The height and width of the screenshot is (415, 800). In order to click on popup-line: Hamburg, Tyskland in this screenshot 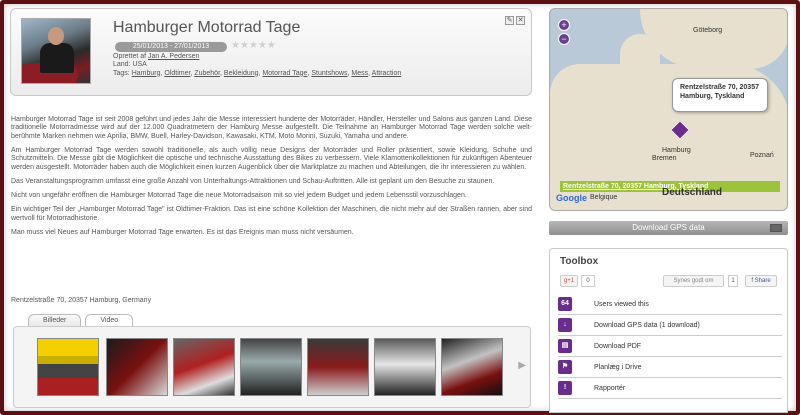, I will do `click(712, 96)`.